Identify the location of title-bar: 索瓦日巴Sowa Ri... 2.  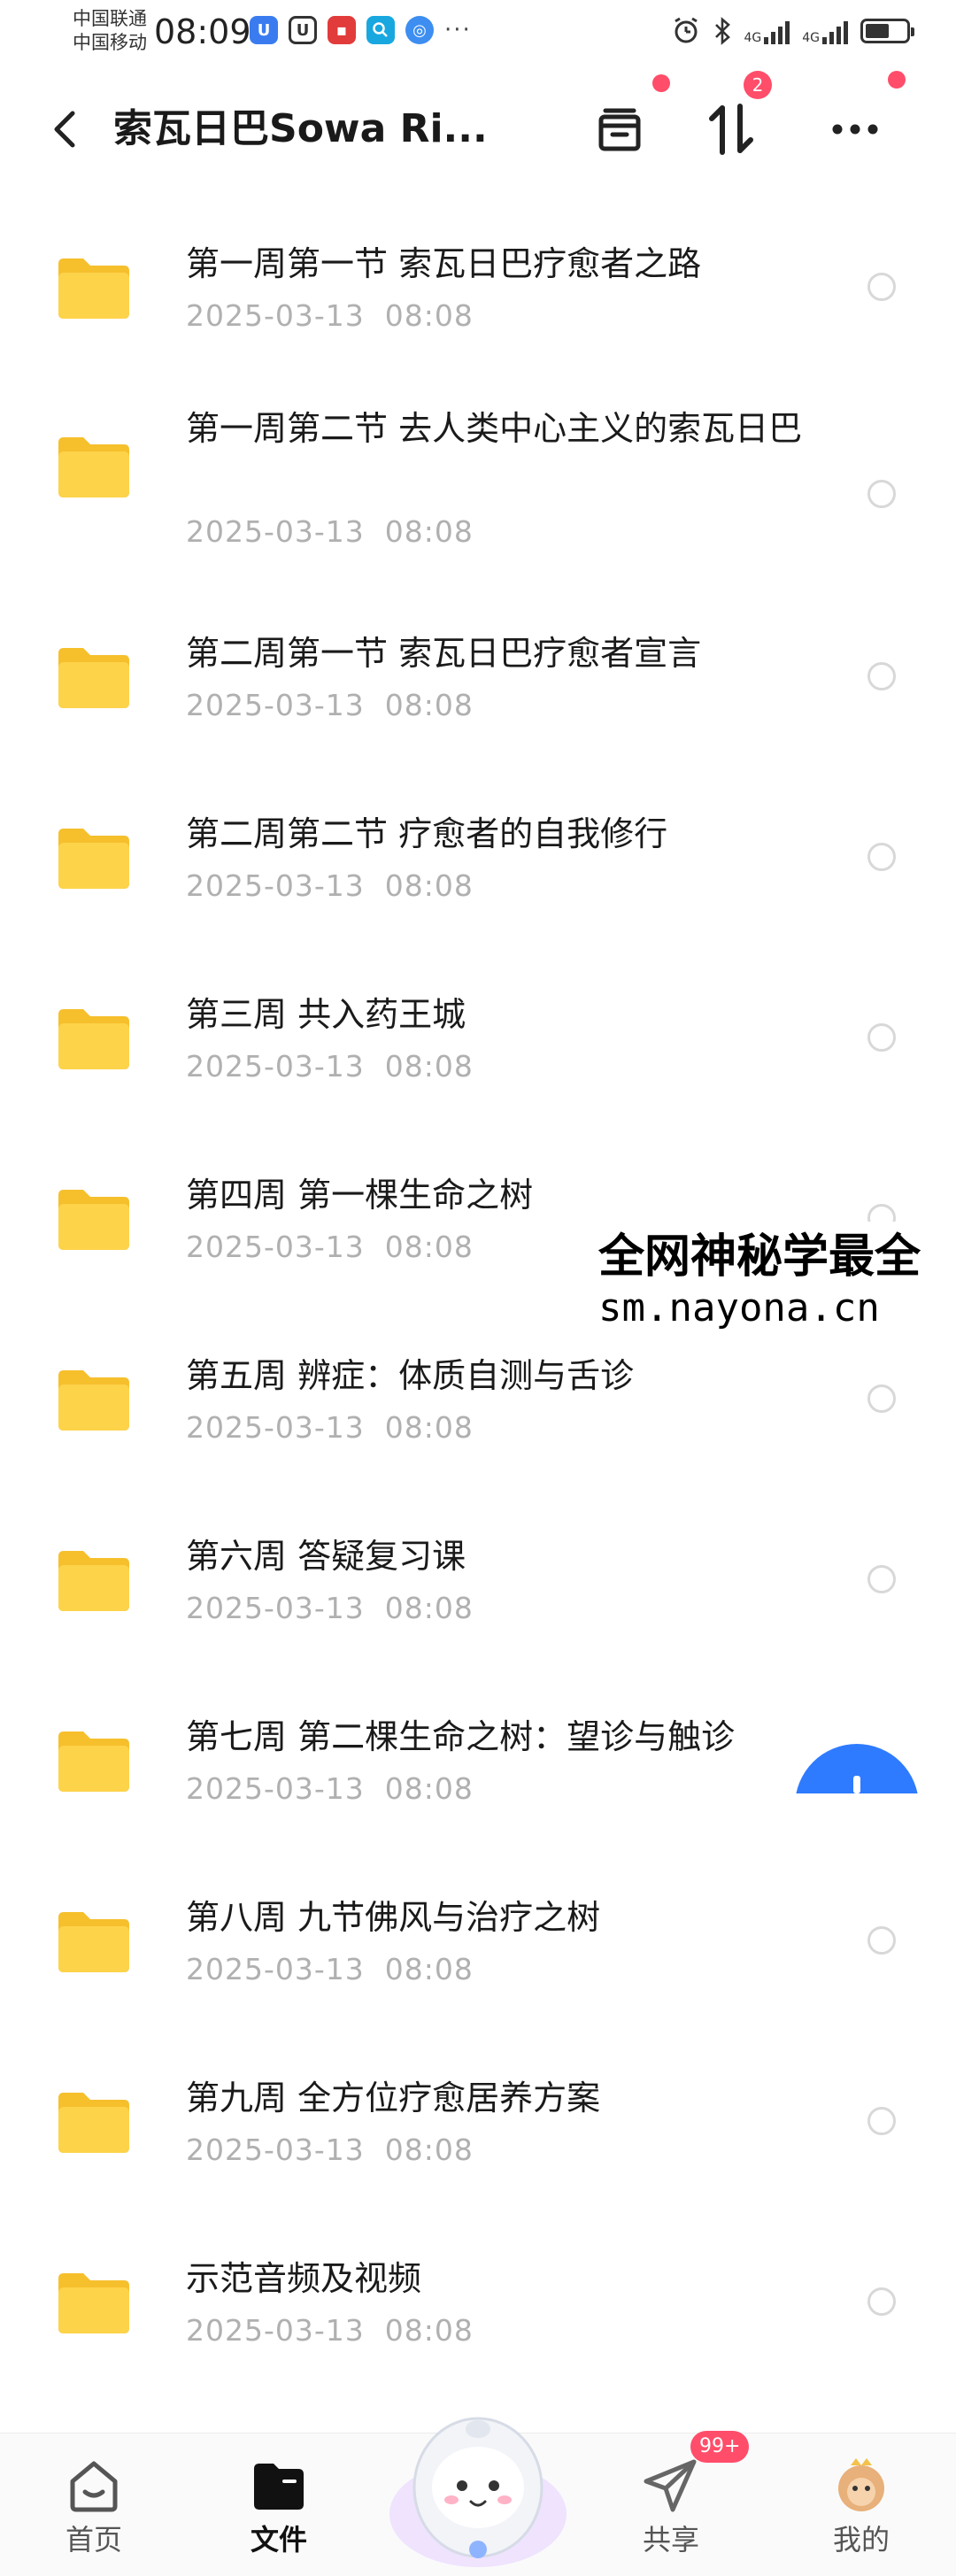
(478, 126).